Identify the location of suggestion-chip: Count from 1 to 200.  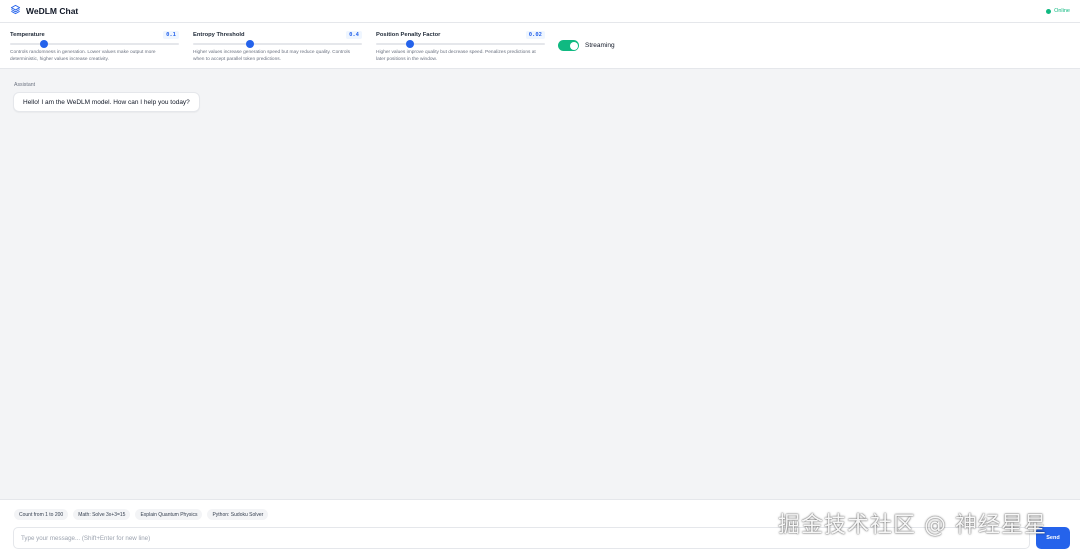
(41, 514).